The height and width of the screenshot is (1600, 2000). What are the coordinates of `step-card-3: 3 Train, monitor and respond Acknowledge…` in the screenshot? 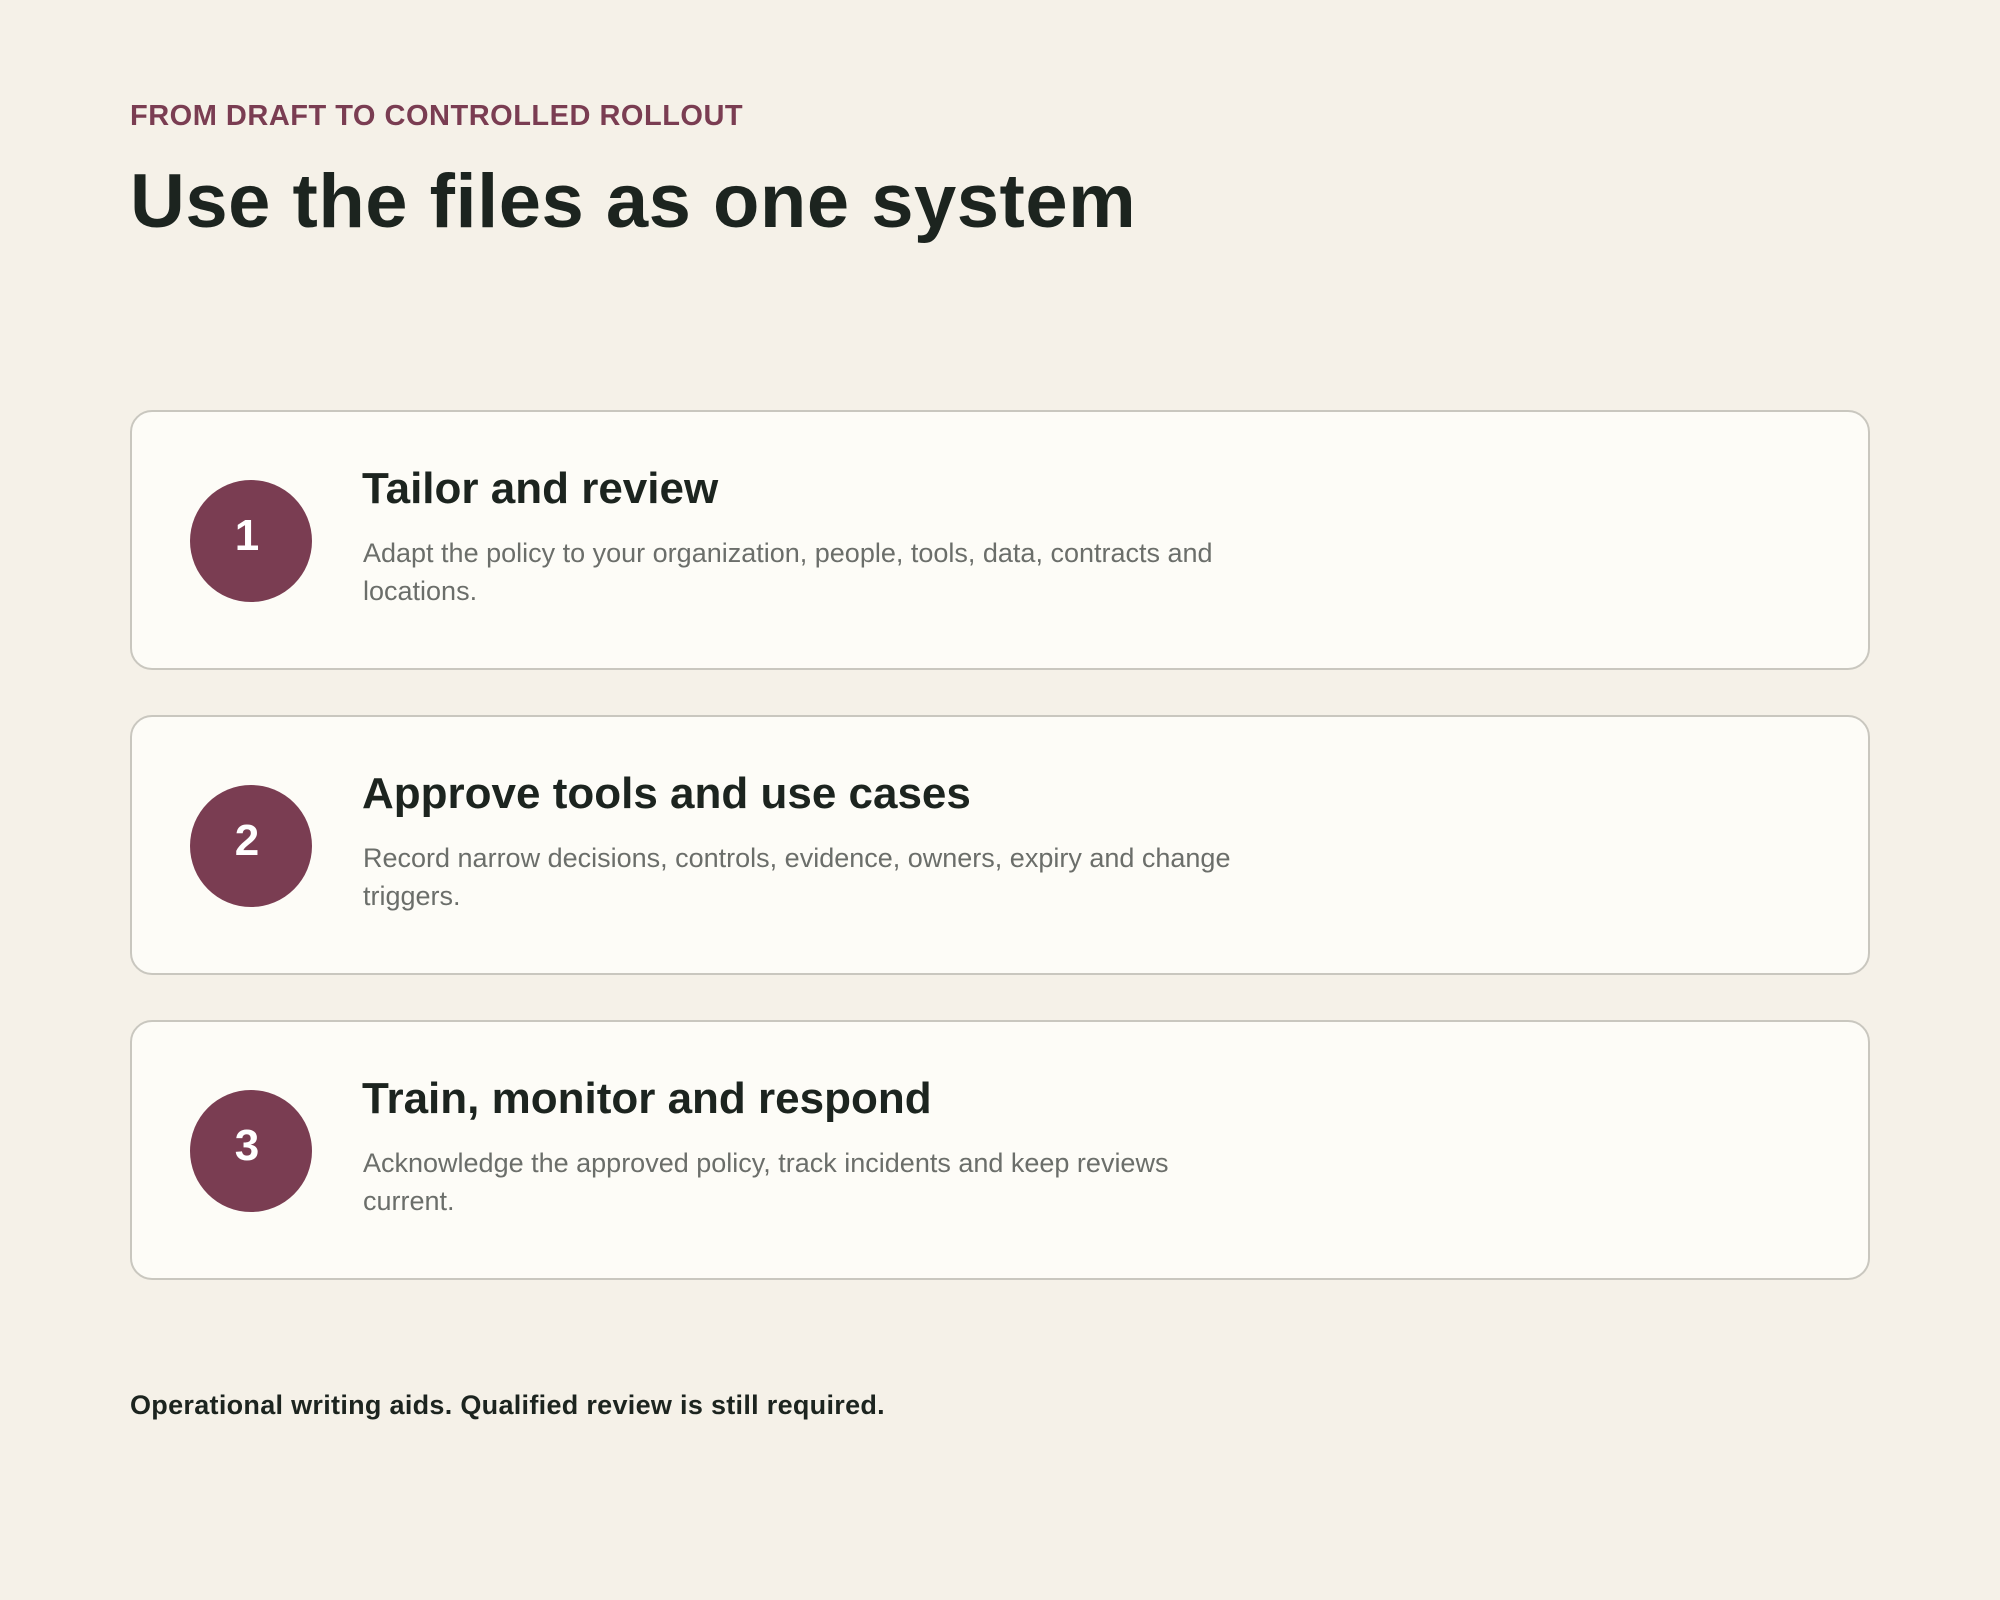 It's located at (1000, 1150).